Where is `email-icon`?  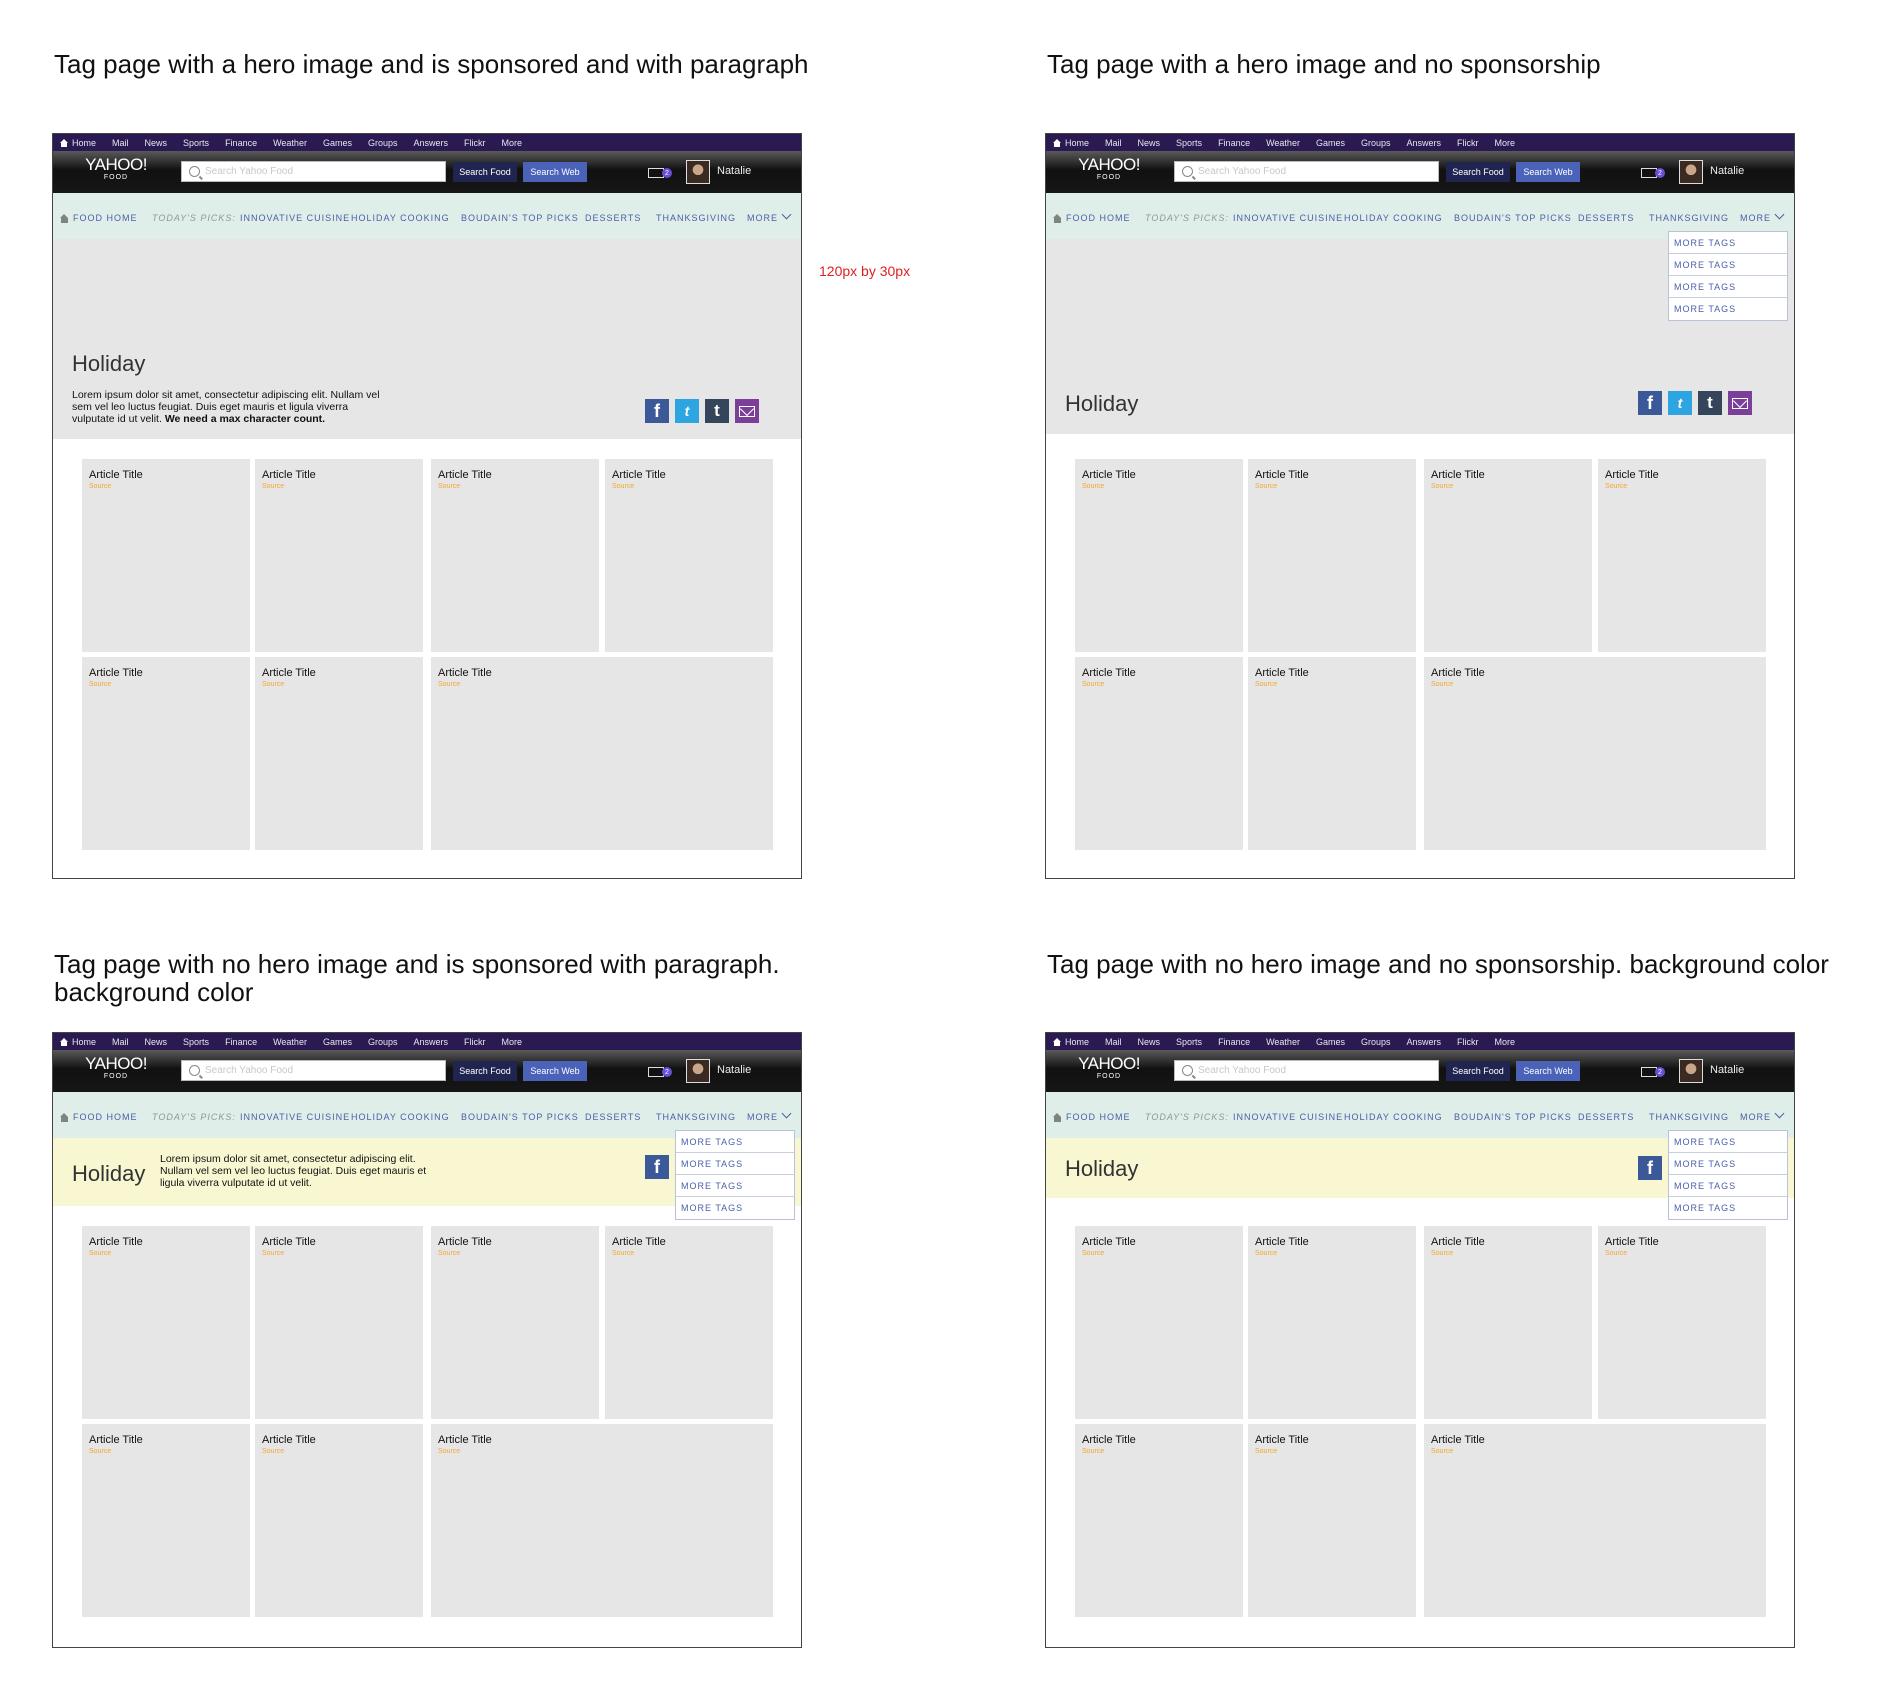
email-icon is located at coordinates (1740, 403).